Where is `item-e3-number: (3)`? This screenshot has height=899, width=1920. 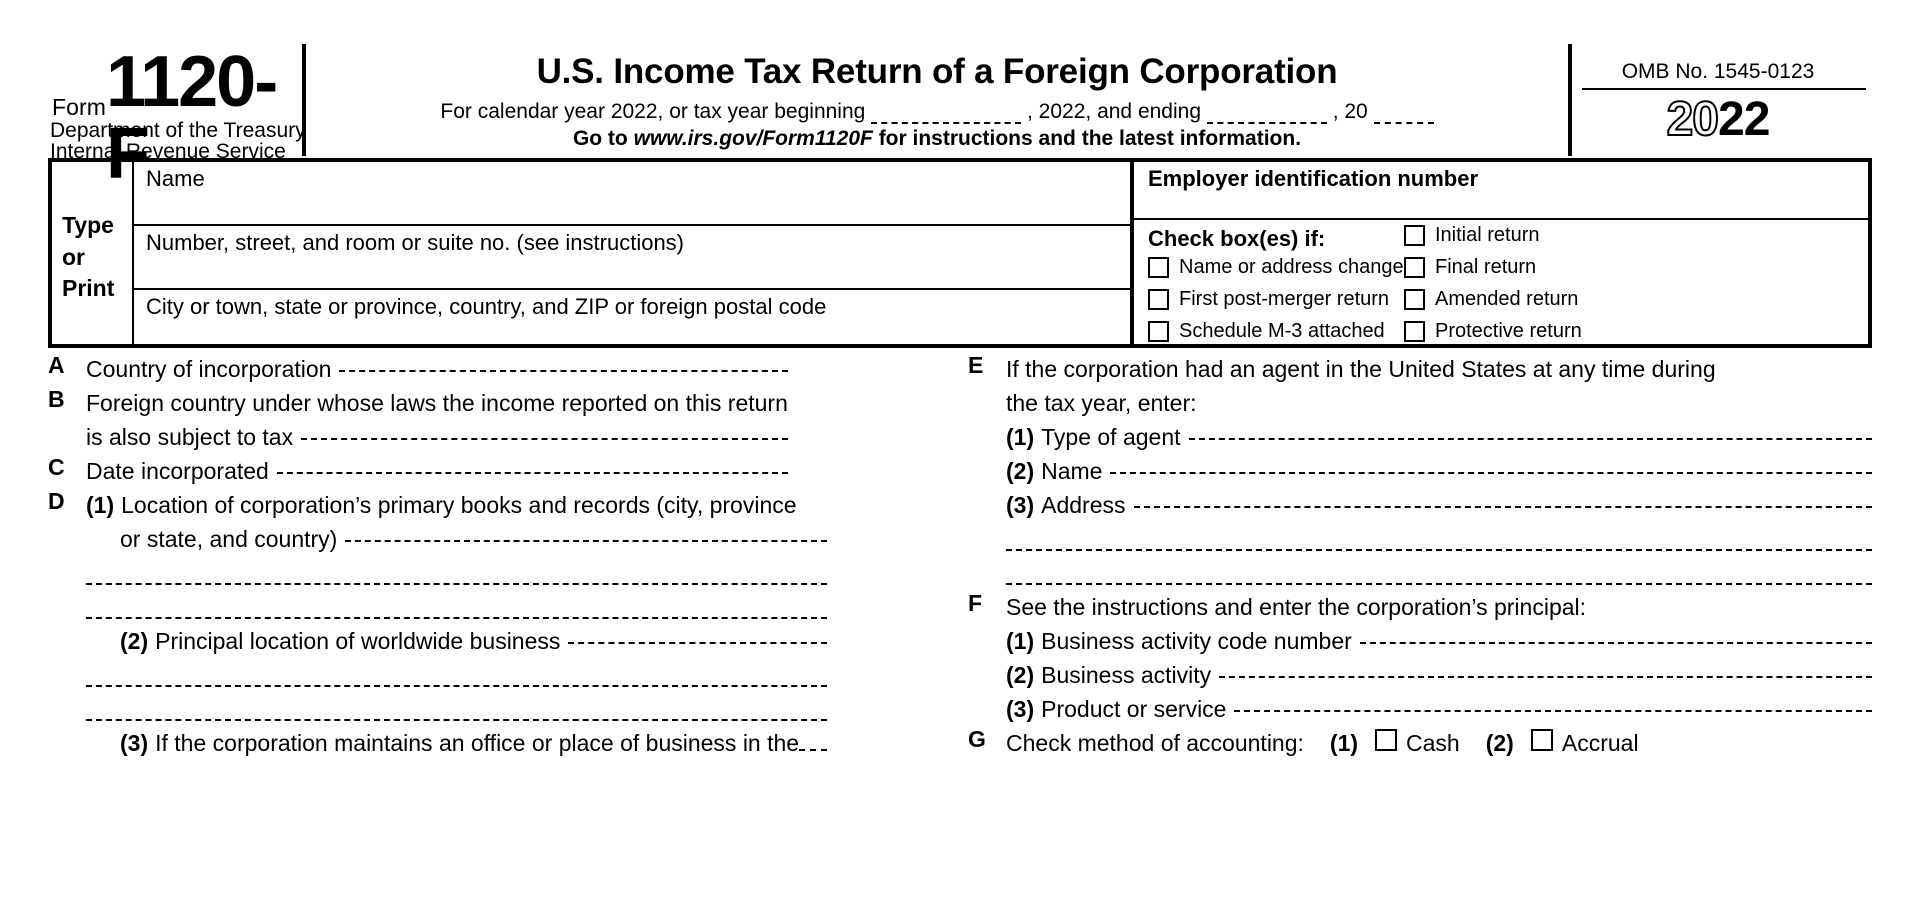 item-e3-number: (3) is located at coordinates (1020, 505).